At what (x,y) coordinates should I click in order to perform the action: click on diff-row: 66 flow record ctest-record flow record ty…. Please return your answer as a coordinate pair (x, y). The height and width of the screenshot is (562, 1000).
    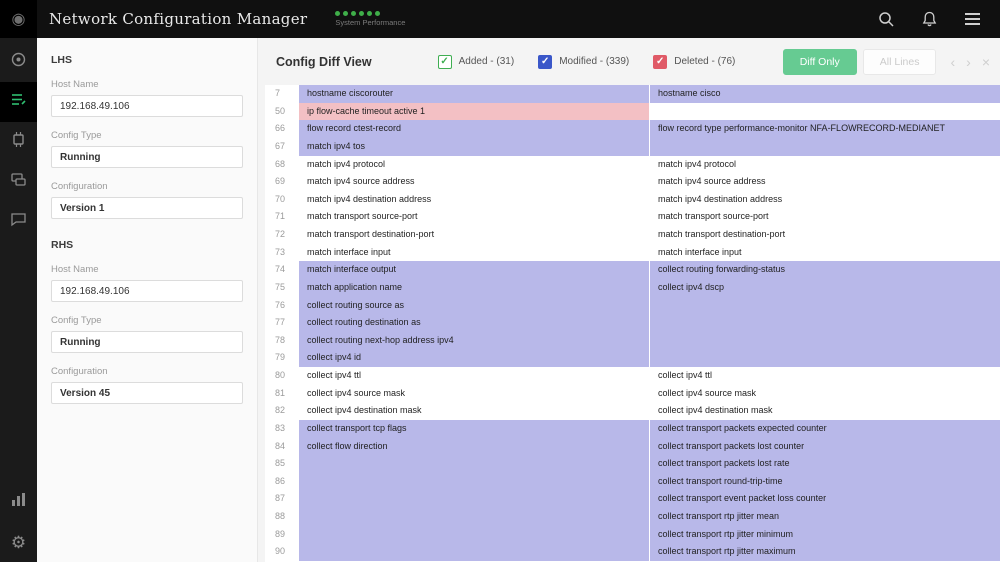
    Looking at the image, I should click on (632, 129).